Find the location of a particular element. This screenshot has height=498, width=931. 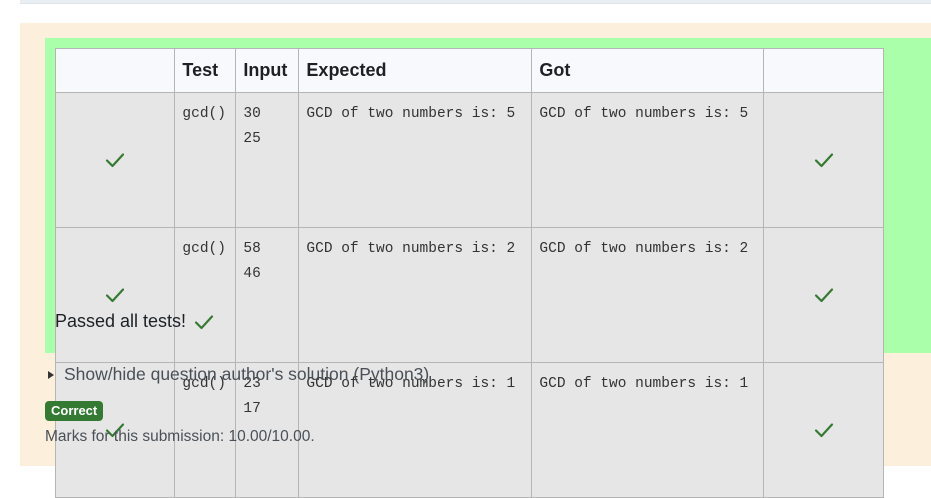

header-input: Input is located at coordinates (267, 70).